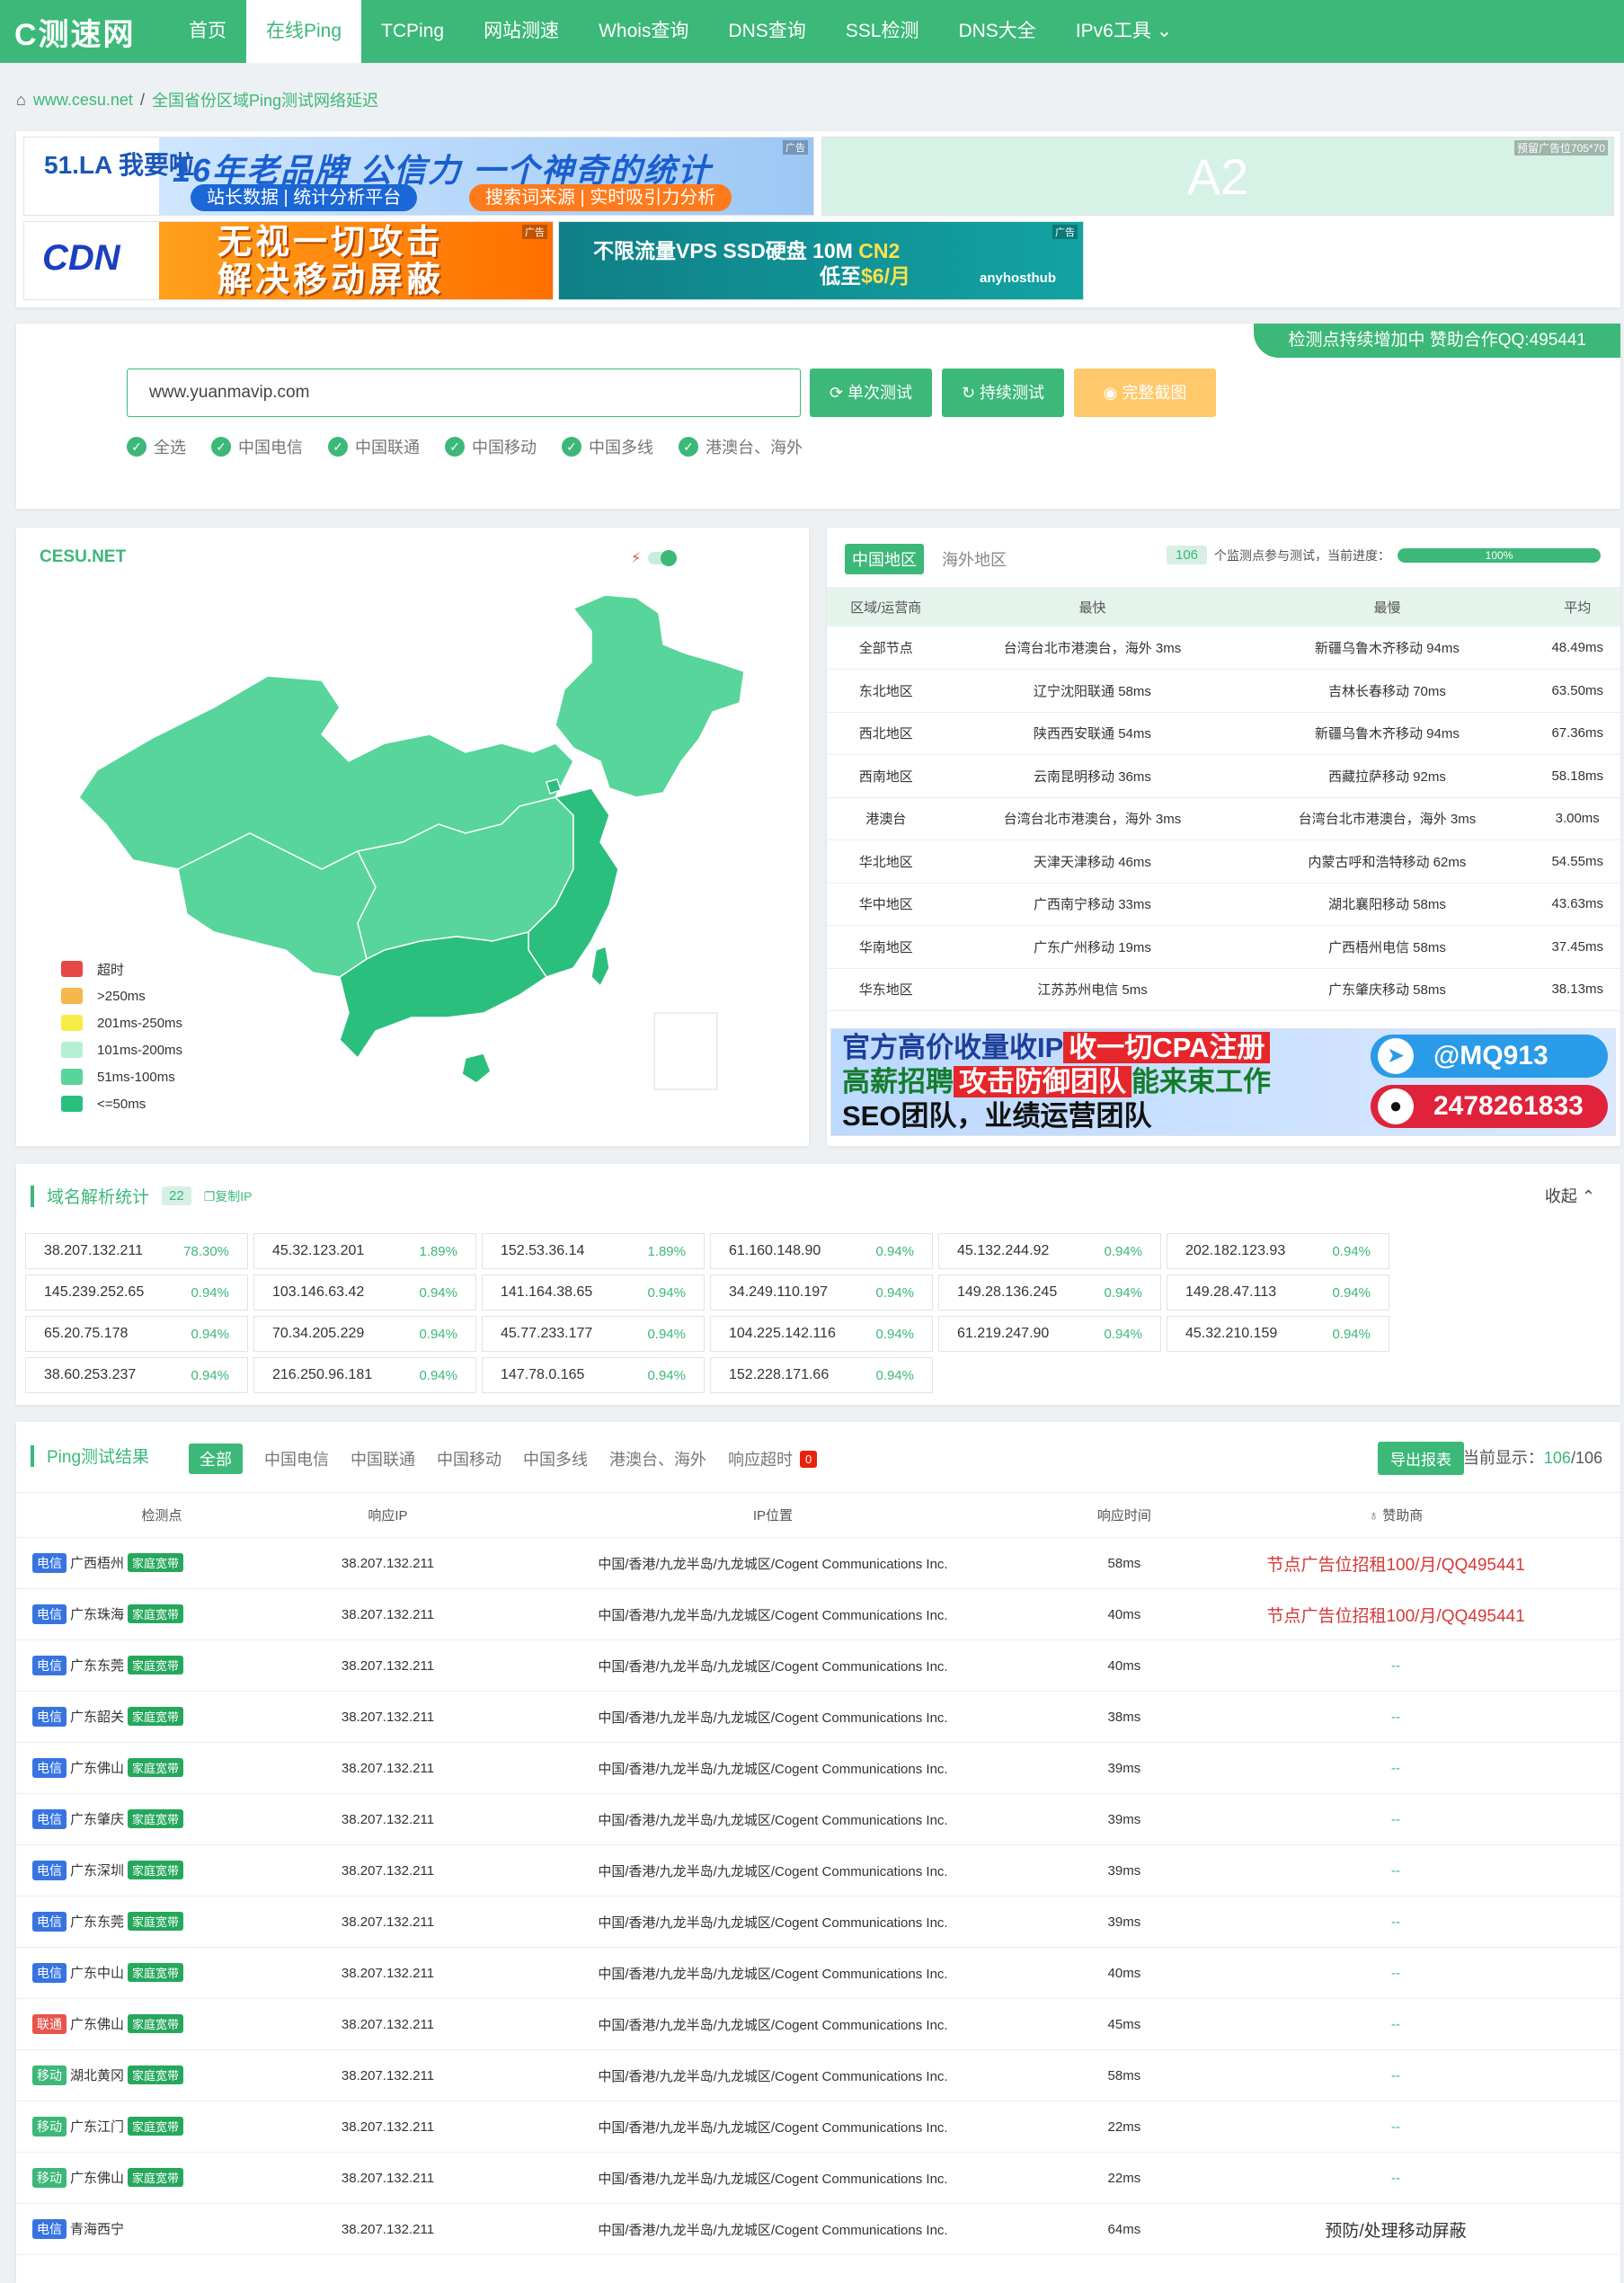  What do you see at coordinates (72, 1023) in the screenshot?
I see `legend-swatch` at bounding box center [72, 1023].